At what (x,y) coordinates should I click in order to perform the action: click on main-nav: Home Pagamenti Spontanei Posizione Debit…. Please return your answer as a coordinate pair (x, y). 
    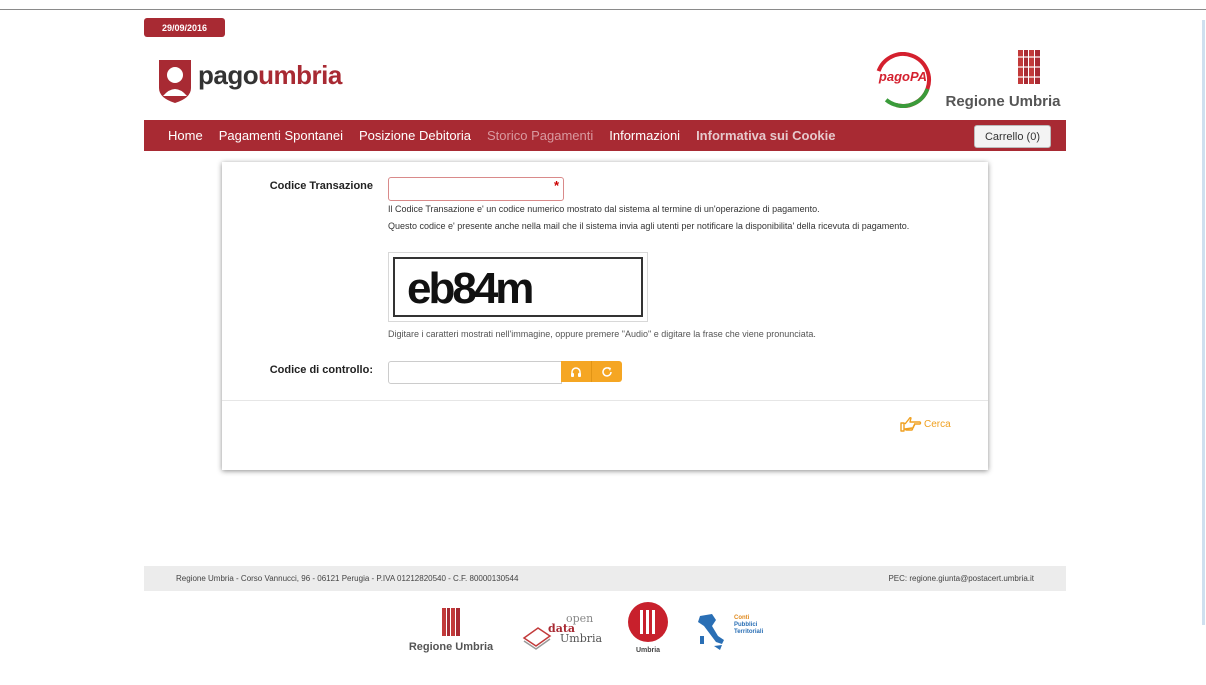
    Looking at the image, I should click on (605, 135).